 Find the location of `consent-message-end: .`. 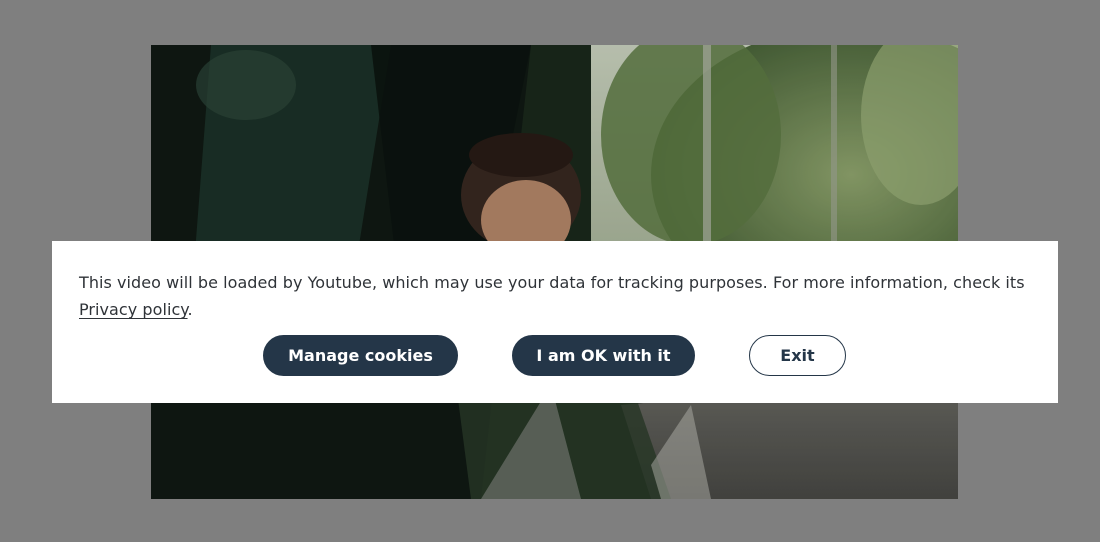

consent-message-end: . is located at coordinates (190, 309).